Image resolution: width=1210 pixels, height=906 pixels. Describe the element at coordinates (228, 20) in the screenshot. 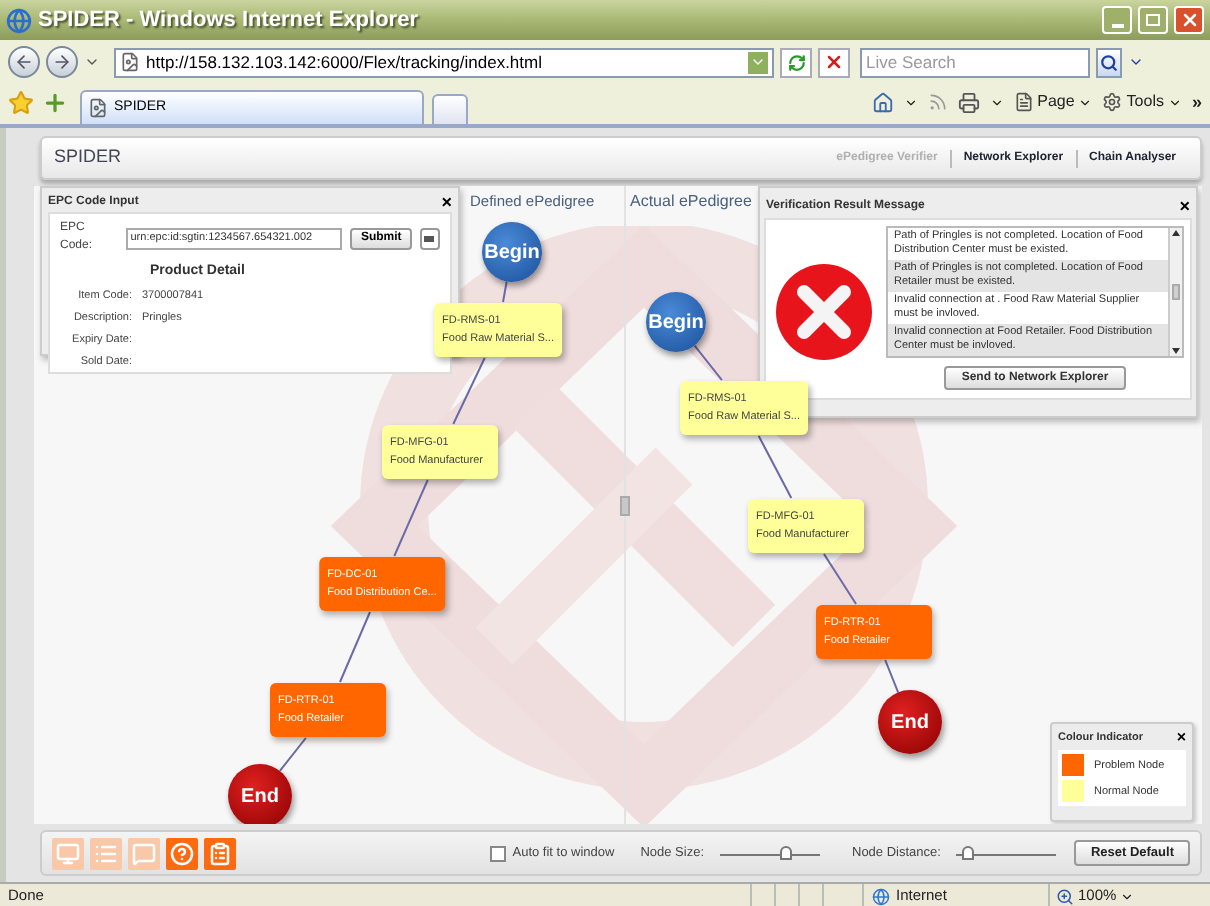

I see `window-title: SPIDER - Windows Internet Explorer` at that location.